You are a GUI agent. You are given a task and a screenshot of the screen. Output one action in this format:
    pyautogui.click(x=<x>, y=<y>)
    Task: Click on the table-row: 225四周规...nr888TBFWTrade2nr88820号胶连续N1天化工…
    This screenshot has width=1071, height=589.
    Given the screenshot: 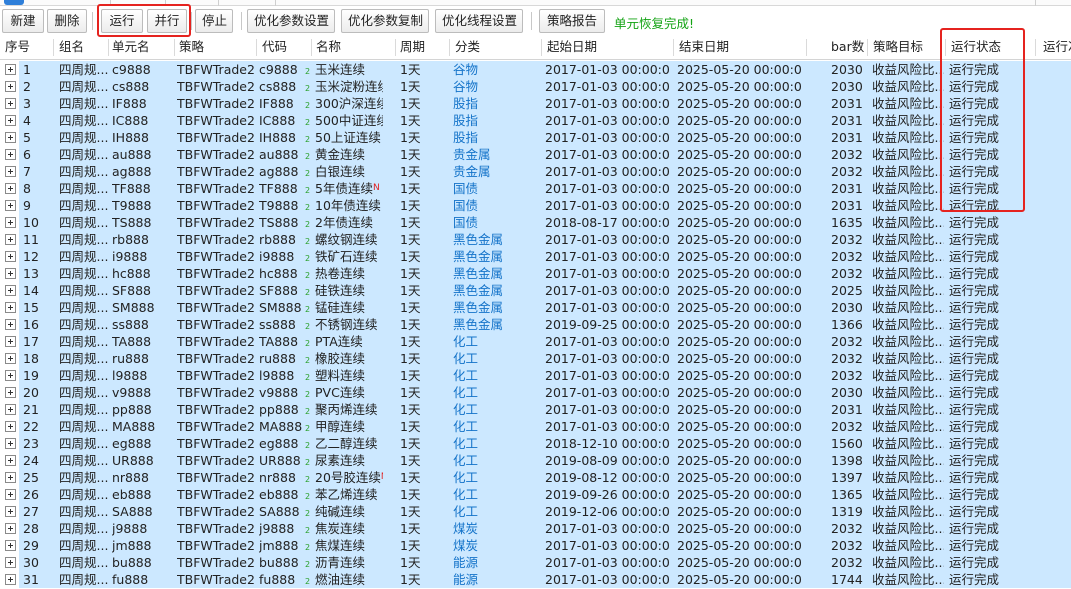 What is the action you would take?
    pyautogui.click(x=535, y=477)
    